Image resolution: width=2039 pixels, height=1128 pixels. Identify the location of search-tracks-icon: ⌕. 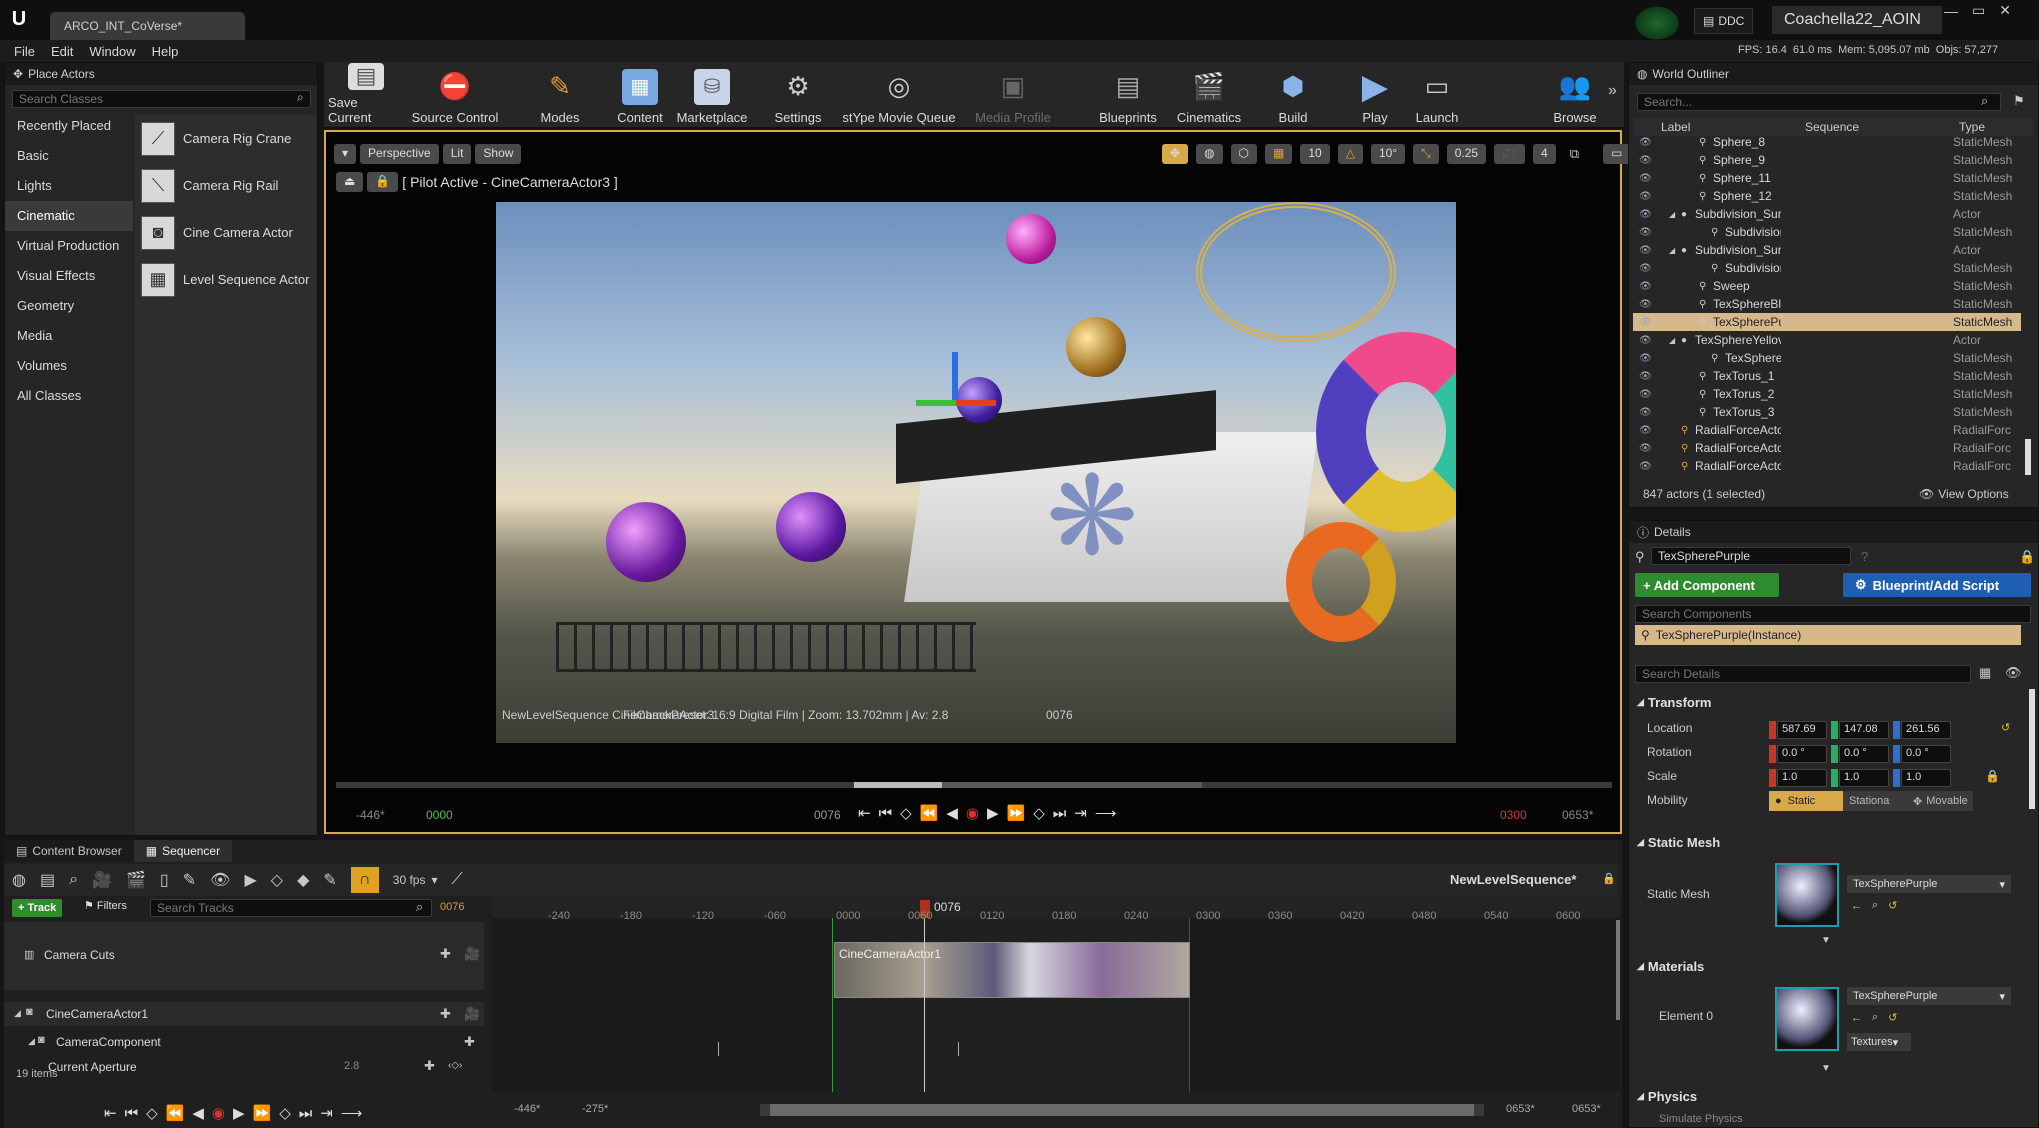
(419, 907).